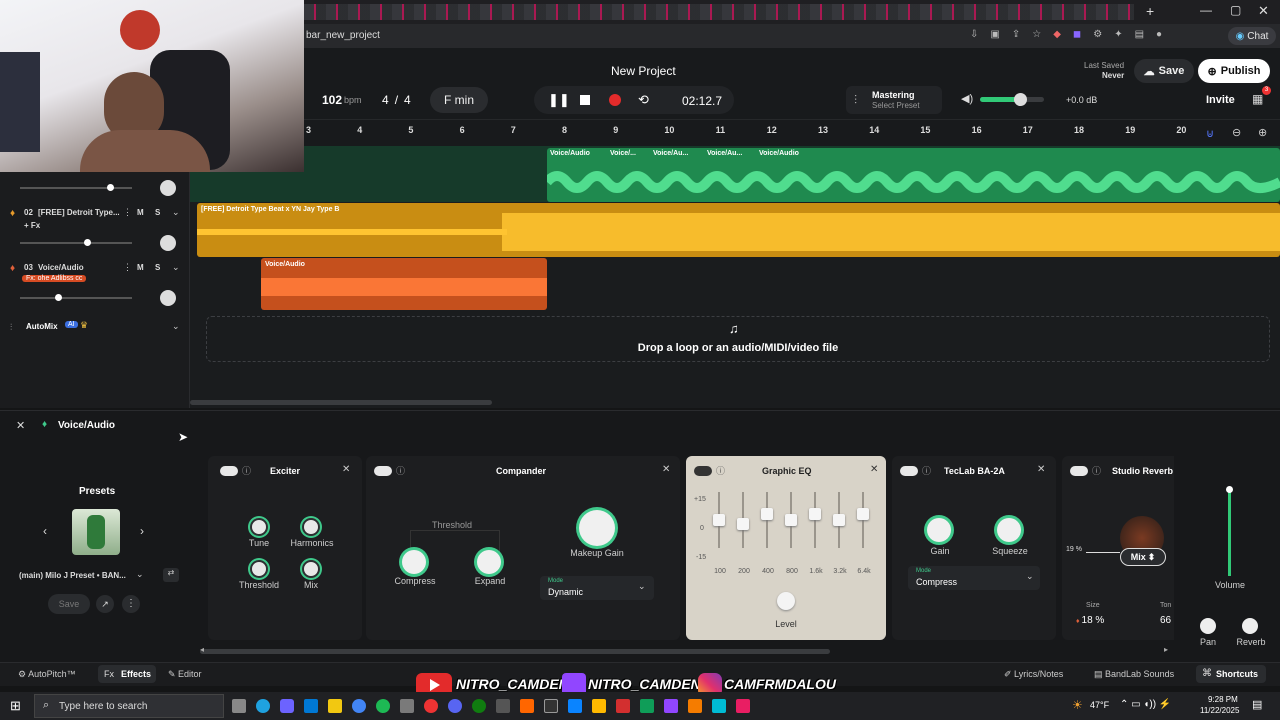 This screenshot has width=1280, height=720. What do you see at coordinates (127, 674) in the screenshot?
I see `effects-tab: Fx Effects` at bounding box center [127, 674].